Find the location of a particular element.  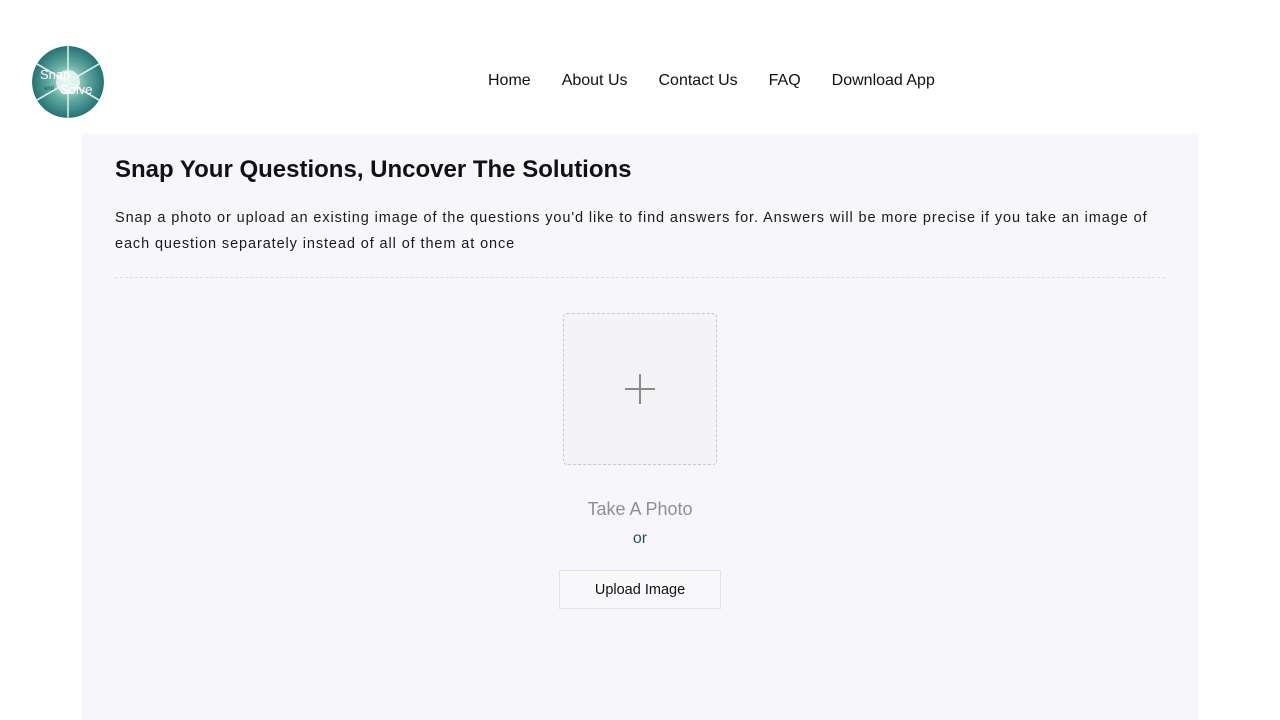

logo-text-snap: Snap is located at coordinates (55, 74).